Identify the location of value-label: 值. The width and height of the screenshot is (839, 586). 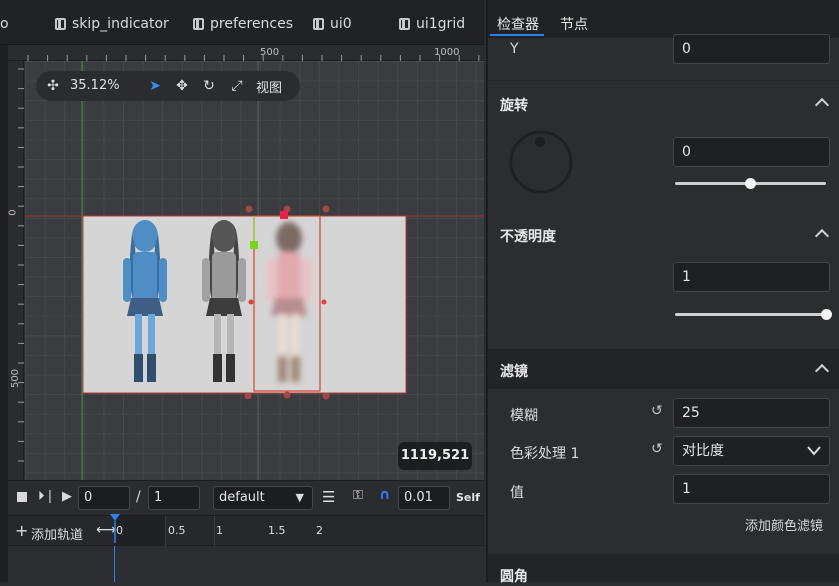
(517, 493).